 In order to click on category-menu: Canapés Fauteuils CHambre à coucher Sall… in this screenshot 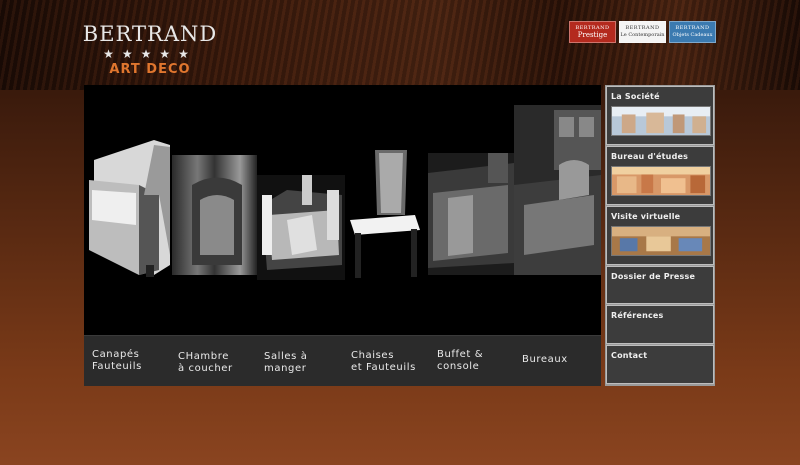, I will do `click(342, 360)`.